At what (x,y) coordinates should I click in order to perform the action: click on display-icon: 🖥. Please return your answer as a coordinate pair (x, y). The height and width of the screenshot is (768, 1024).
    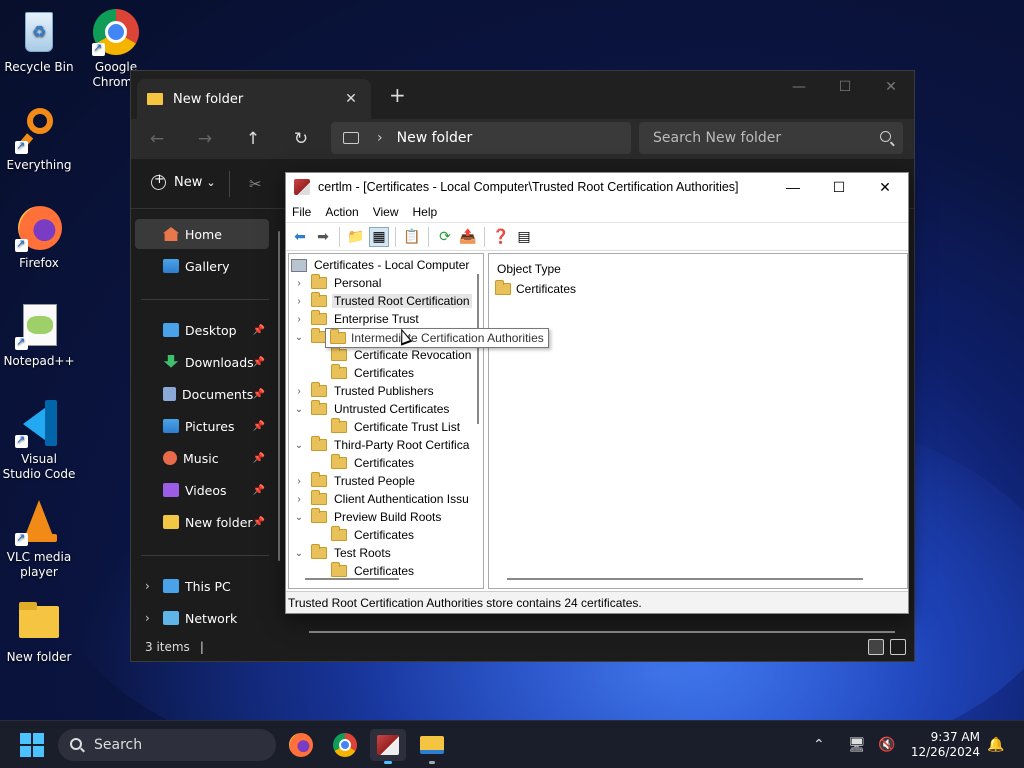
    Looking at the image, I should click on (857, 745).